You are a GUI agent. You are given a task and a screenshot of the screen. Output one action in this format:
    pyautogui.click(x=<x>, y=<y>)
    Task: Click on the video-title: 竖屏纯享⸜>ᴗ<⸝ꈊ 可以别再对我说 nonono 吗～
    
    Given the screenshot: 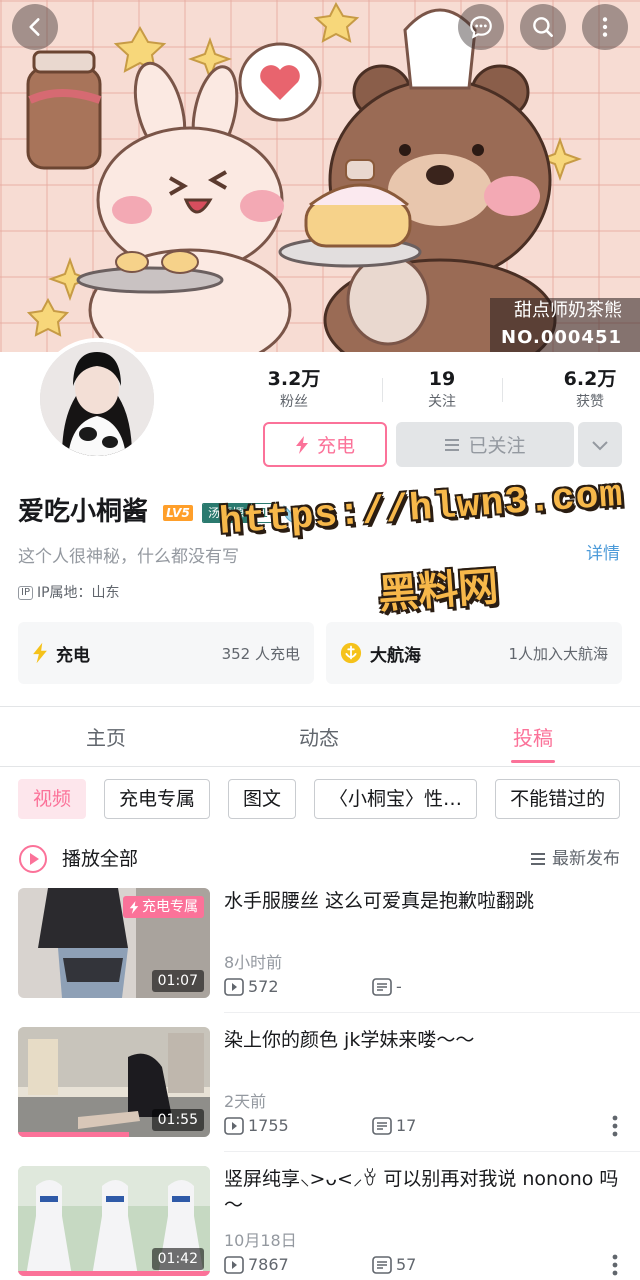 What is the action you would take?
    pyautogui.click(x=422, y=1192)
    